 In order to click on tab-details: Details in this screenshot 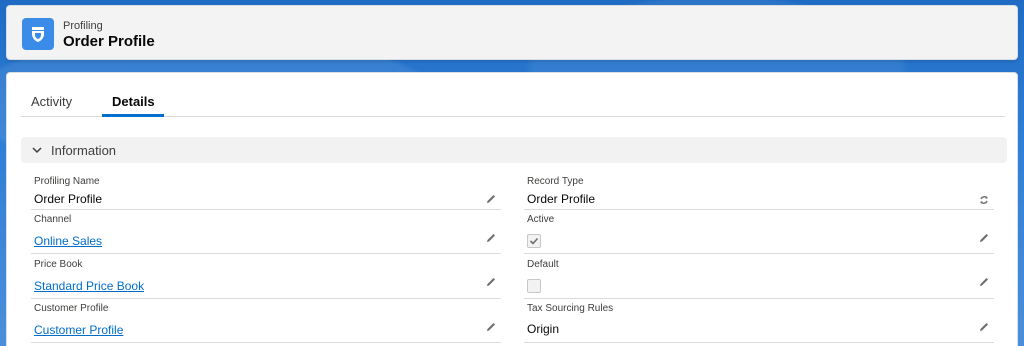, I will do `click(133, 101)`.